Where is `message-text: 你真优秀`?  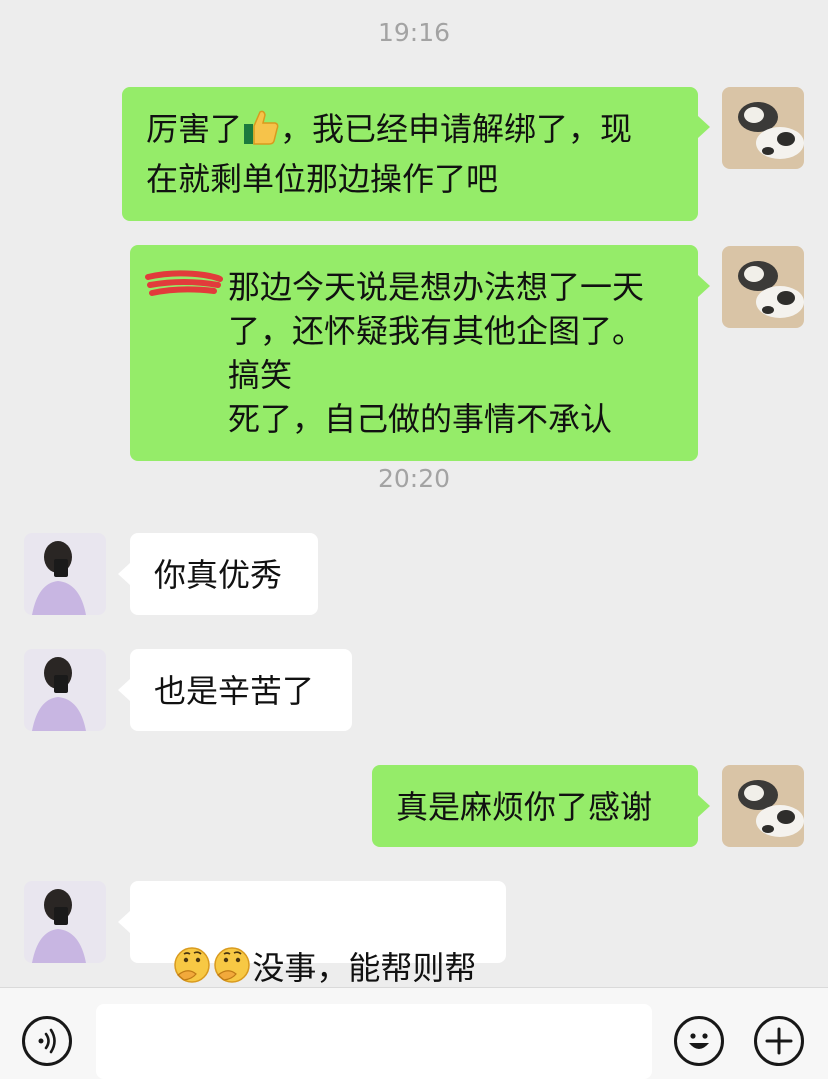 message-text: 你真优秀 is located at coordinates (218, 575).